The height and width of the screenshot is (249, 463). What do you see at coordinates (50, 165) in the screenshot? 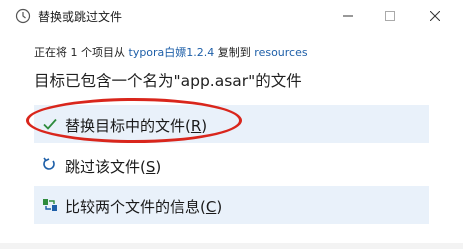
I see `skip-arrow-icon` at bounding box center [50, 165].